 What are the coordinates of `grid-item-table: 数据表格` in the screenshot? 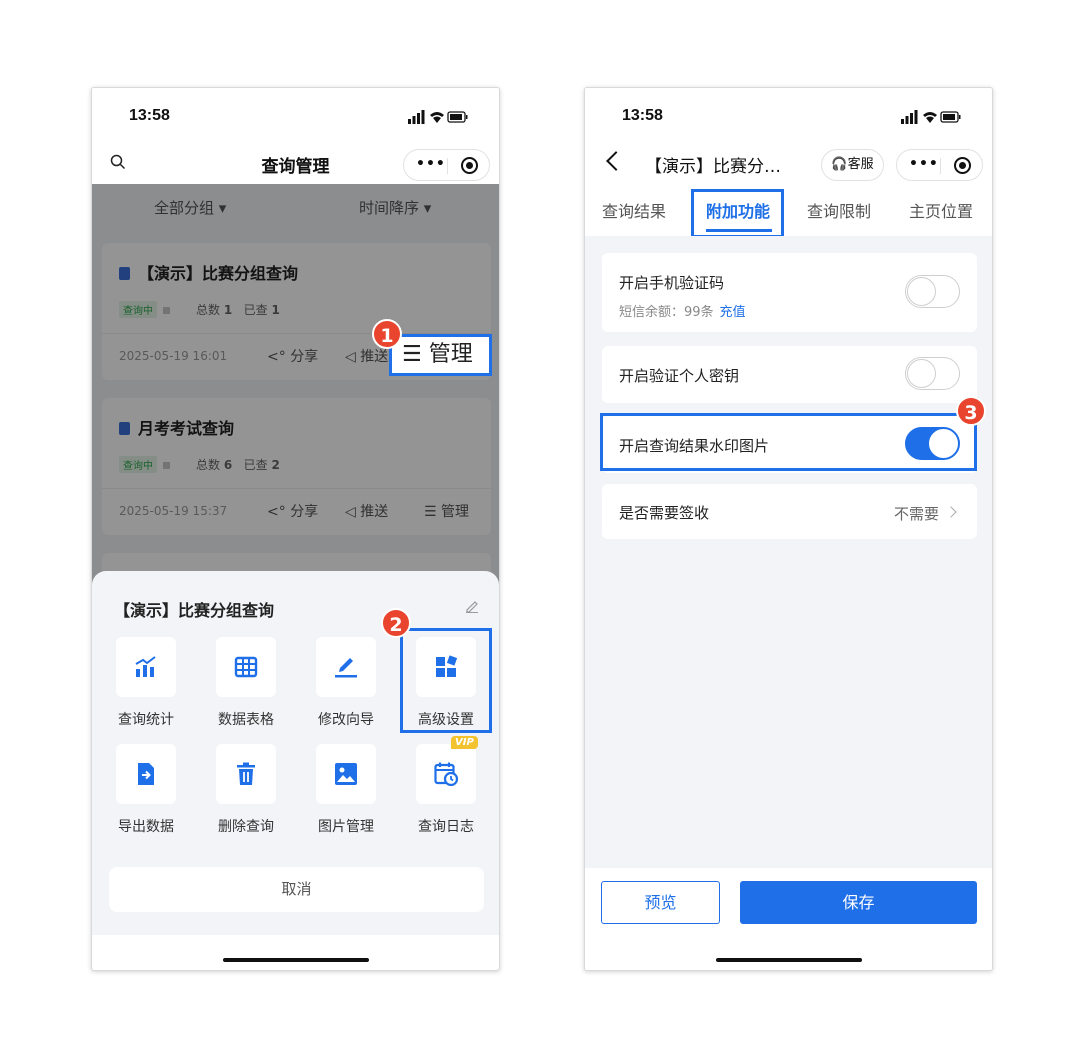 It's located at (246, 687).